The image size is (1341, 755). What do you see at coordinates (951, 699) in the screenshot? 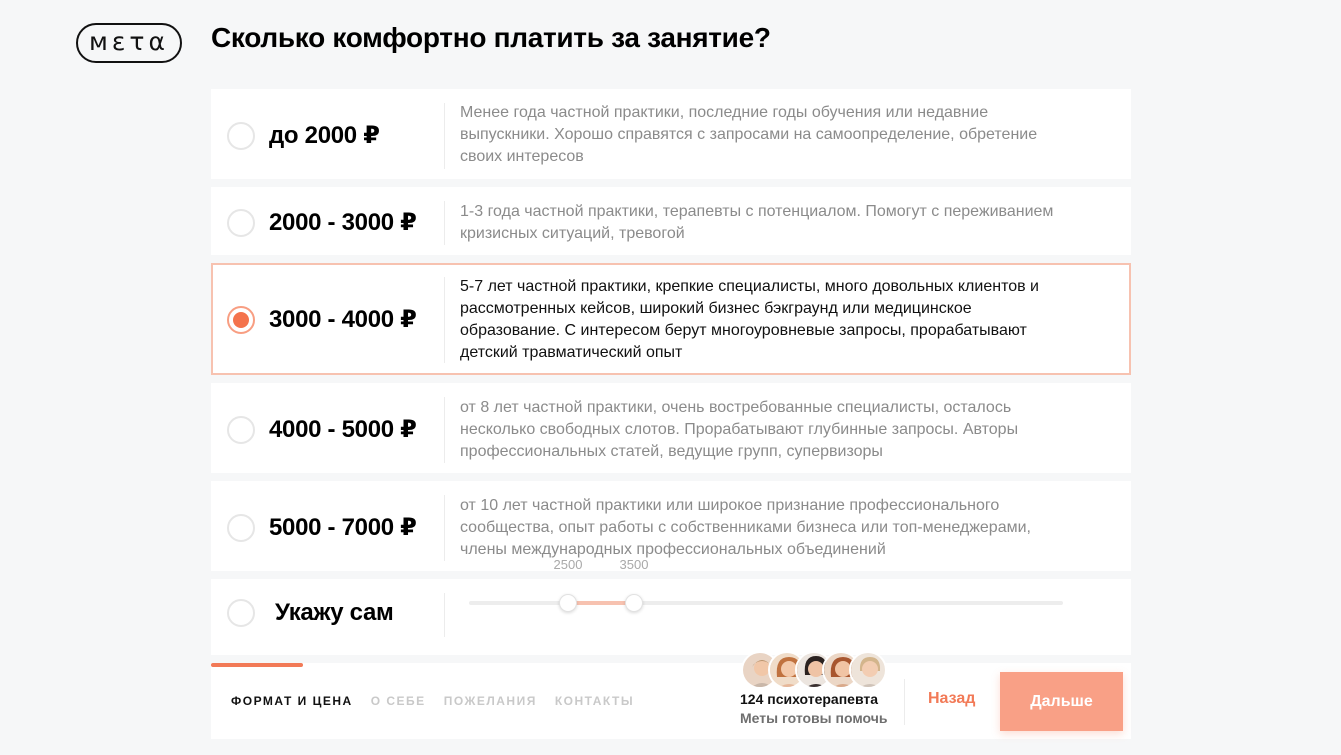
I see `back-button: Назад` at bounding box center [951, 699].